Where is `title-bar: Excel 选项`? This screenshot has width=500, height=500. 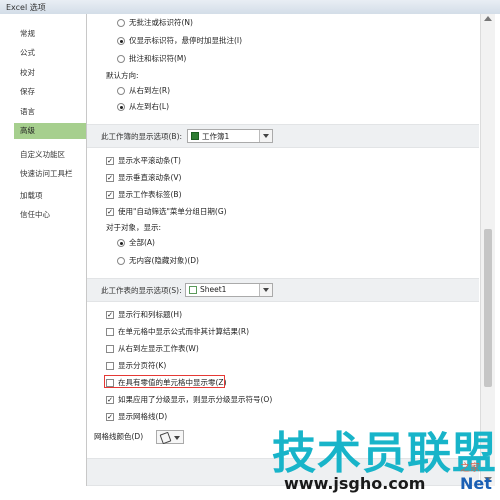
title-bar: Excel 选项 is located at coordinates (250, 7).